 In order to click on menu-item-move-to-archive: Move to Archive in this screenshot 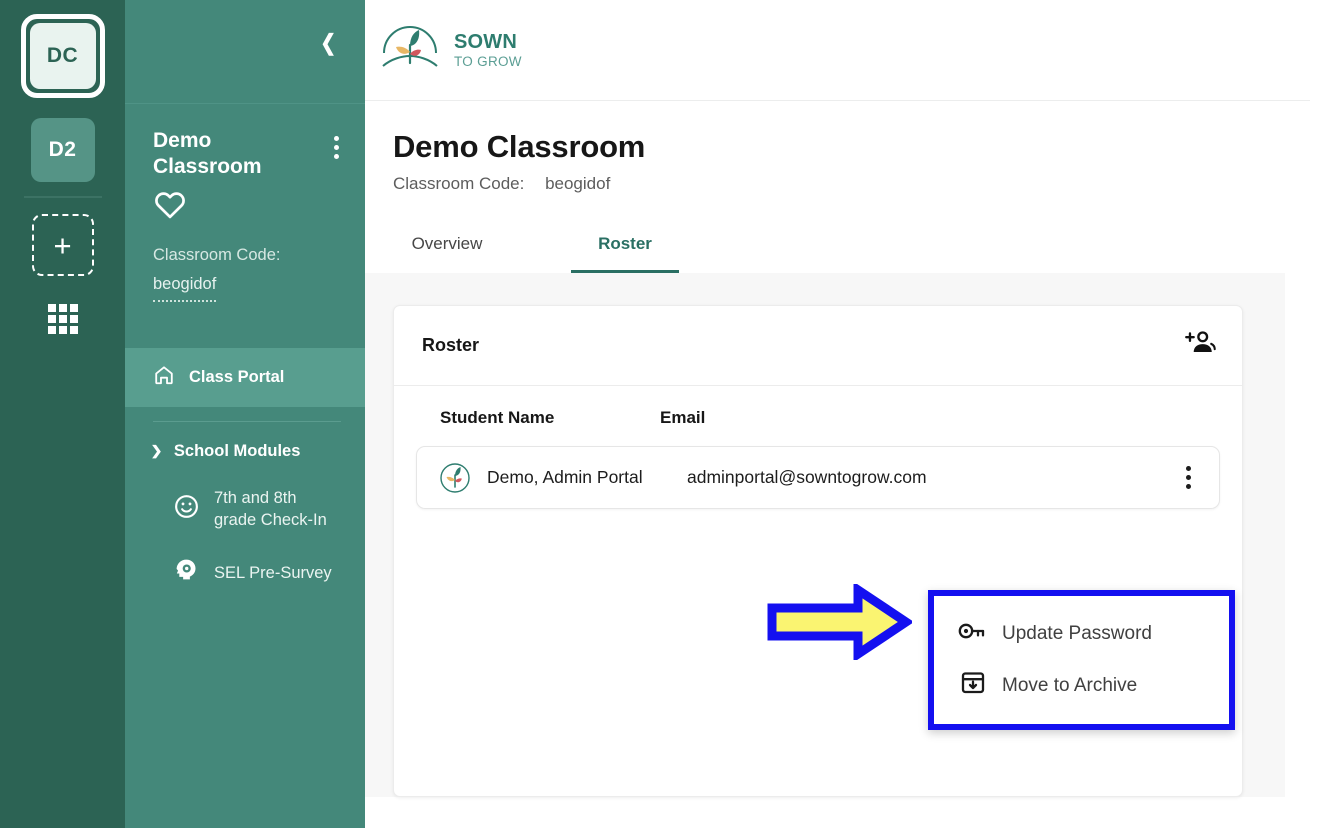, I will do `click(1081, 686)`.